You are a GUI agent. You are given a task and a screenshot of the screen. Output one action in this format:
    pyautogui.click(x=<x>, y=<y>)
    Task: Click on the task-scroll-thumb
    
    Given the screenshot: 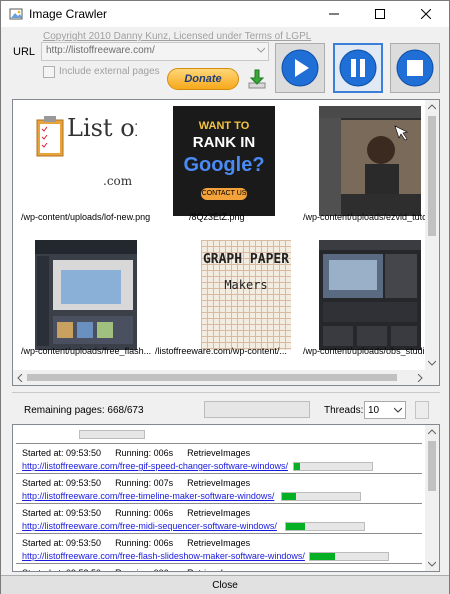 What is the action you would take?
    pyautogui.click(x=432, y=466)
    